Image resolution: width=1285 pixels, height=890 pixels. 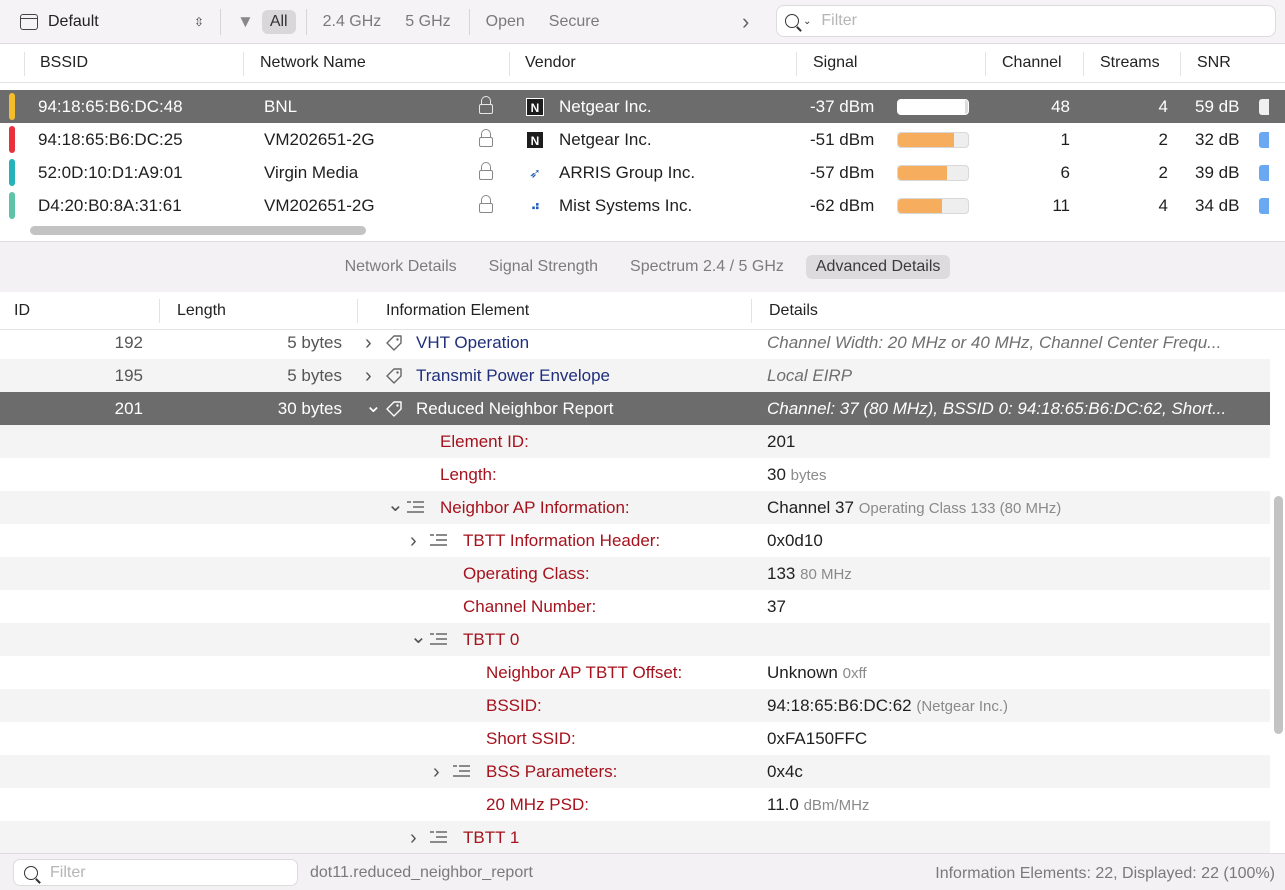 I want to click on ie-field-row: 20 MHz PSD: 11.0 dBm/MHz, so click(x=635, y=804).